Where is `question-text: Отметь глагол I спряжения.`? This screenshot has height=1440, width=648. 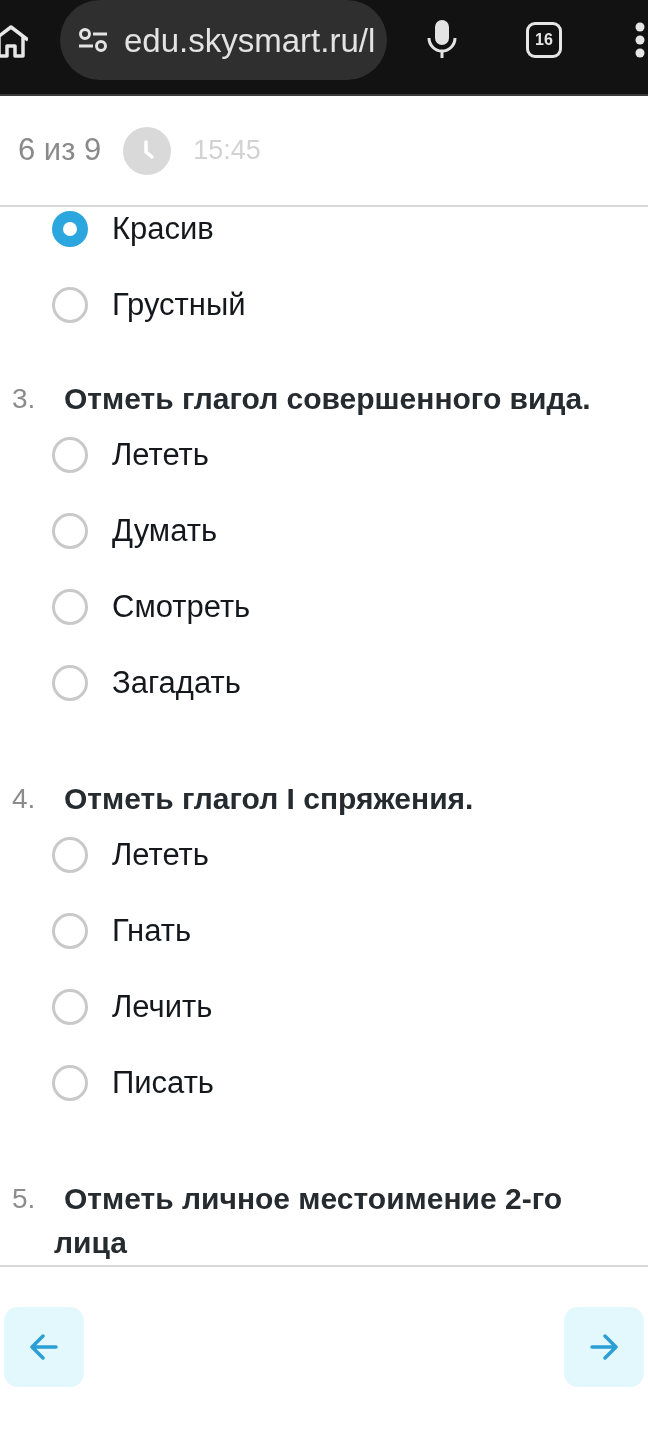
question-text: Отметь глагол I спряжения. is located at coordinates (269, 799).